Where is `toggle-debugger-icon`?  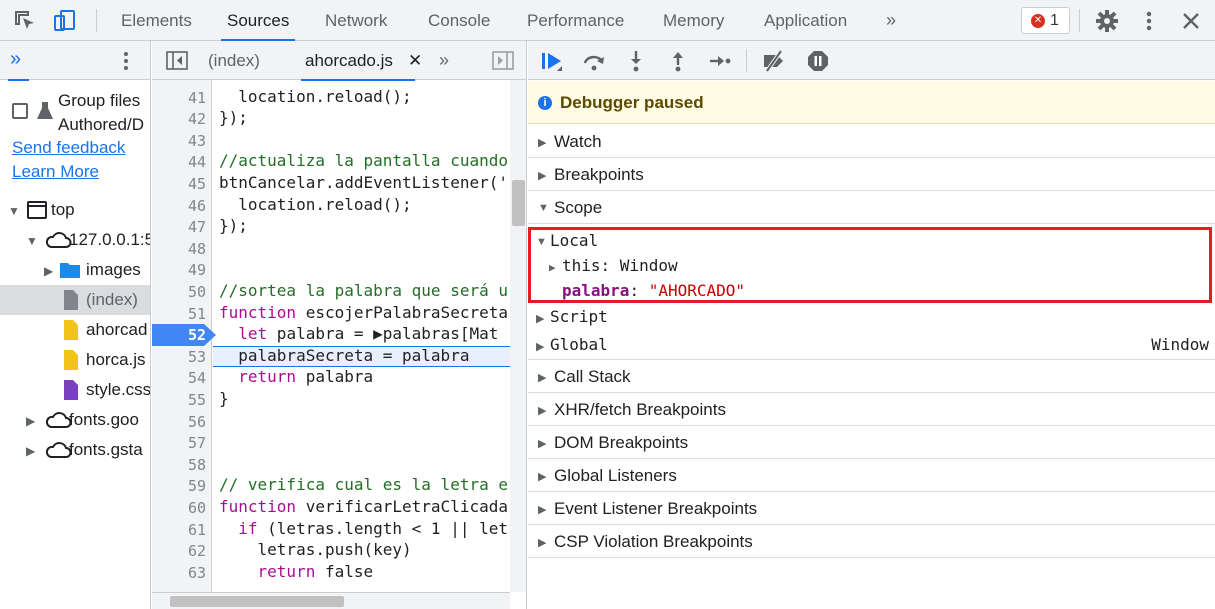 toggle-debugger-icon is located at coordinates (503, 60).